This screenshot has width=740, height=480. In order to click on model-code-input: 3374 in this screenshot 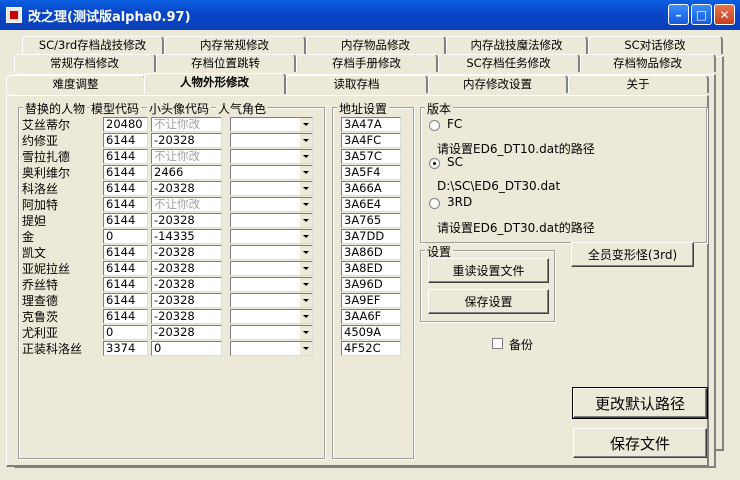, I will do `click(125, 348)`.